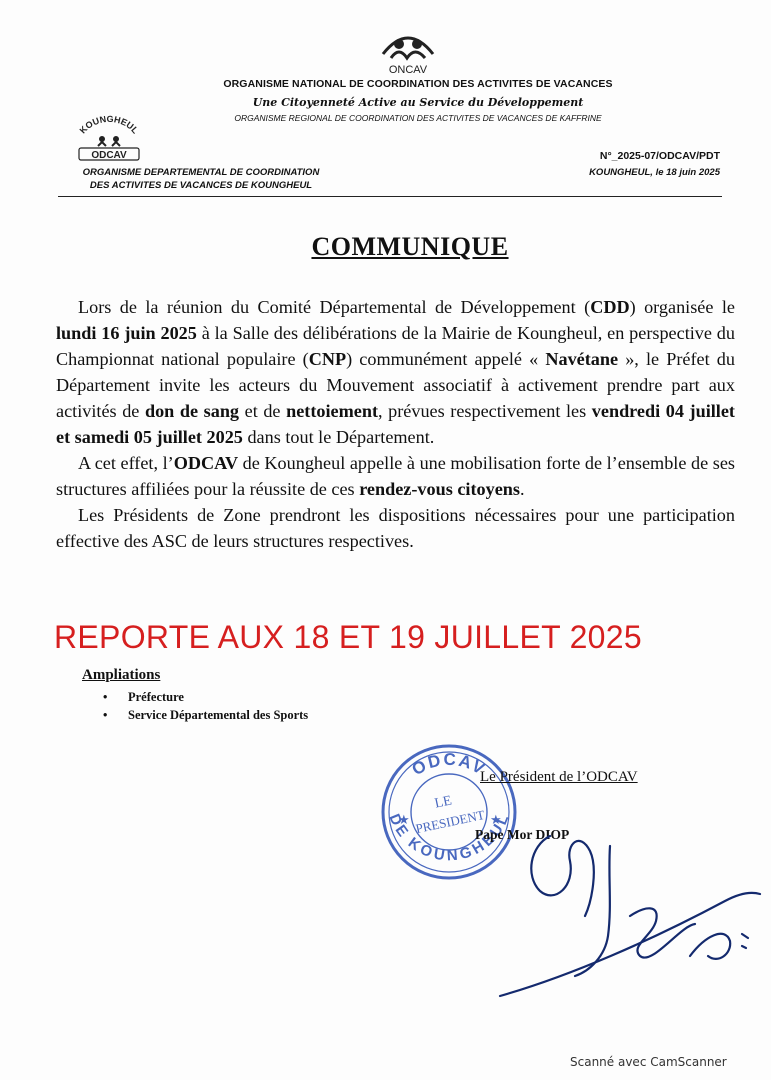 The width and height of the screenshot is (771, 1080). I want to click on text-bold: don de sang, so click(192, 411).